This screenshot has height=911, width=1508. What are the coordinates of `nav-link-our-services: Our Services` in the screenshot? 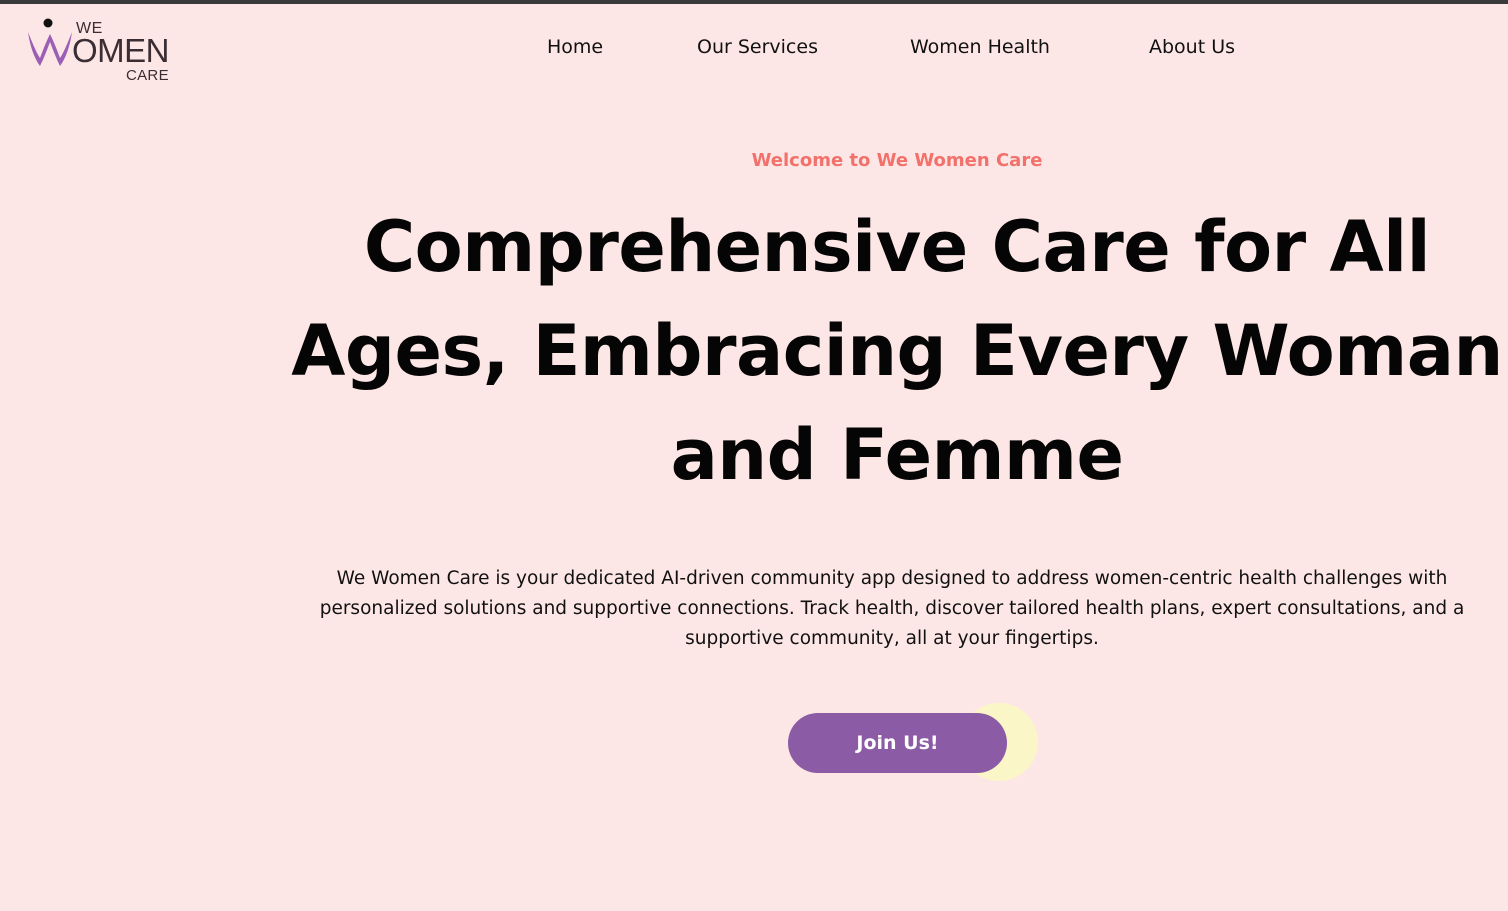 It's located at (757, 47).